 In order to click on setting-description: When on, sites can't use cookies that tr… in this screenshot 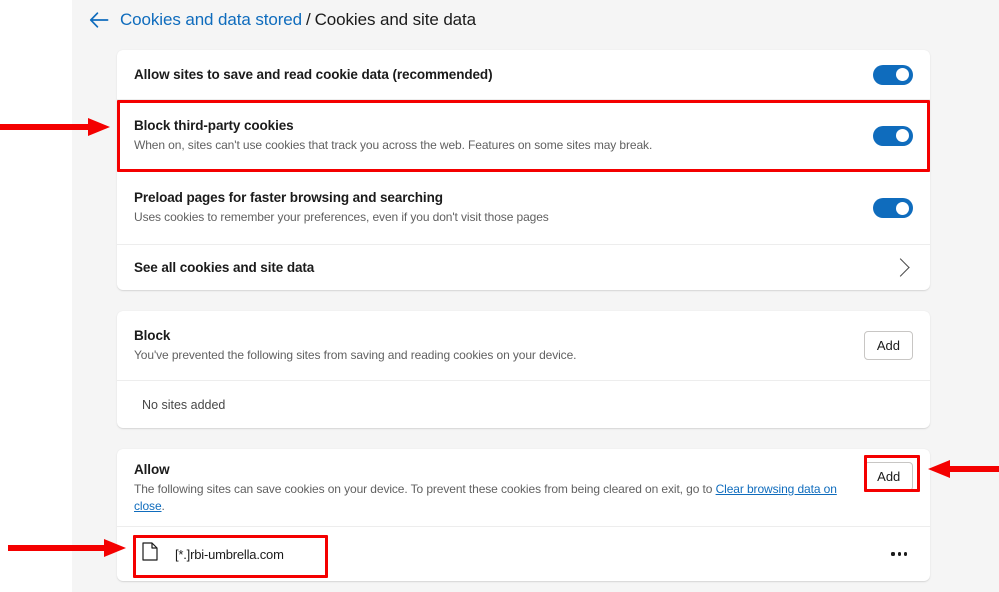, I will do `click(393, 144)`.